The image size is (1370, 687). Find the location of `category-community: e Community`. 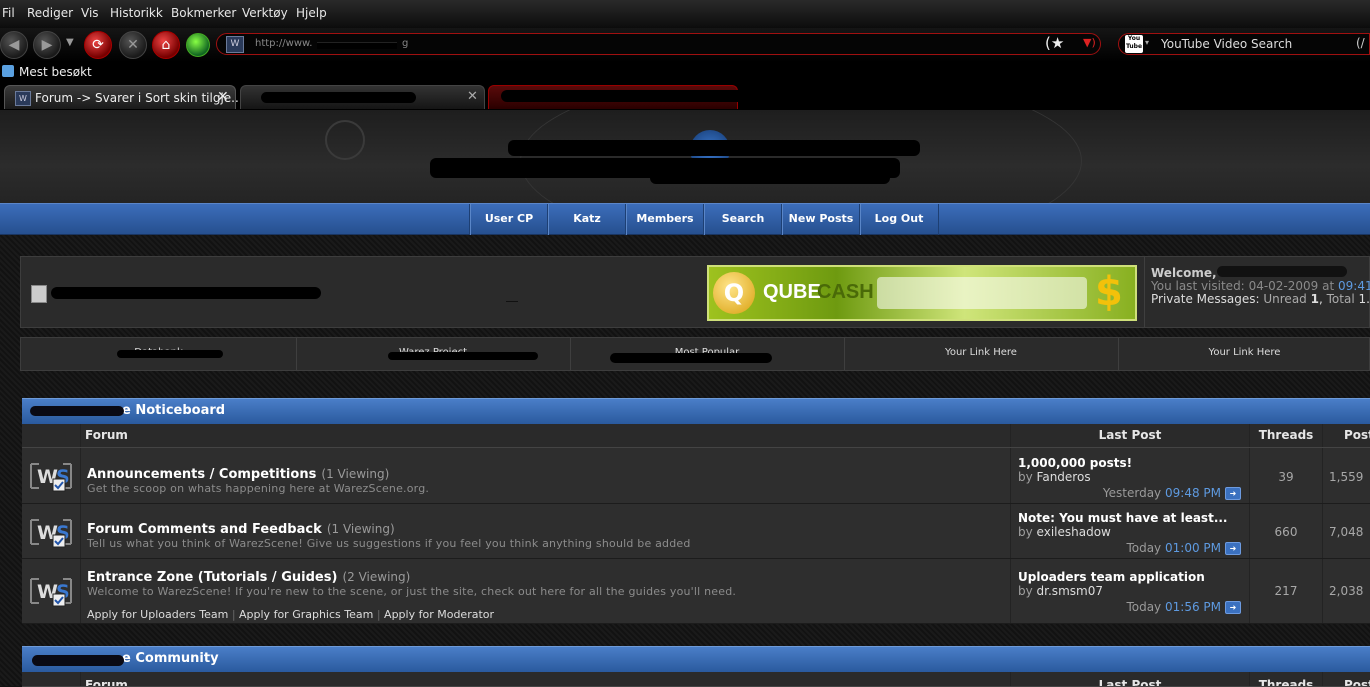

category-community: e Community is located at coordinates (696, 659).